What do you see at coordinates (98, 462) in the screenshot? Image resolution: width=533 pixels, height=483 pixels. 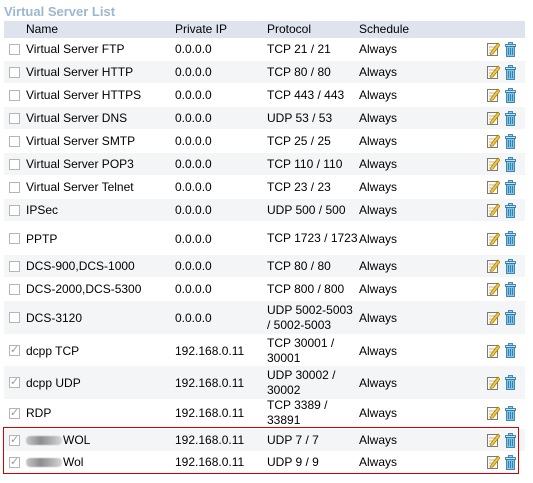 I see `row-name: Wol` at bounding box center [98, 462].